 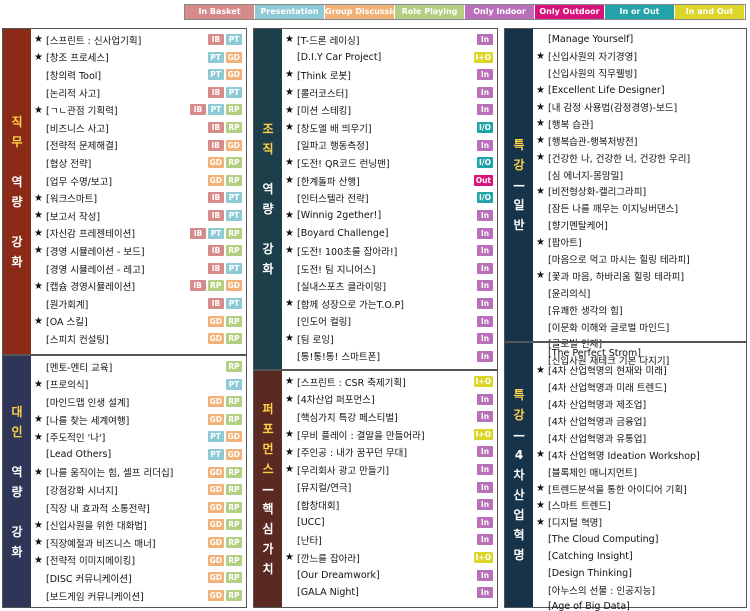 I want to click on list-item: [4차 산업혁명과 유통업], so click(x=641, y=437).